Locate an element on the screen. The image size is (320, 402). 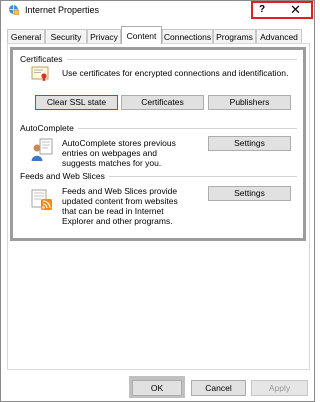
tab-general: General is located at coordinates (26, 36).